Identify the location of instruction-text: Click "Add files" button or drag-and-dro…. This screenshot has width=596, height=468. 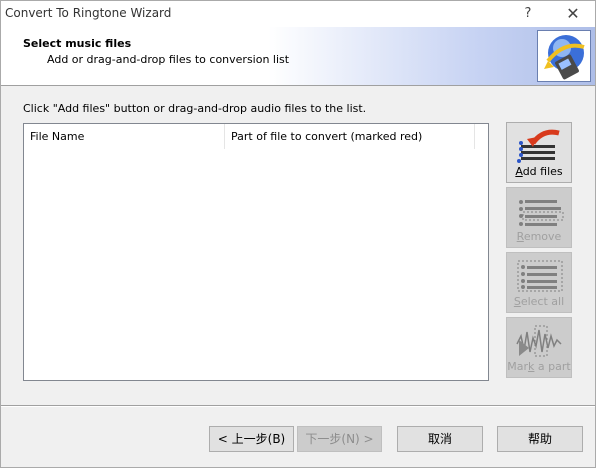
(195, 108).